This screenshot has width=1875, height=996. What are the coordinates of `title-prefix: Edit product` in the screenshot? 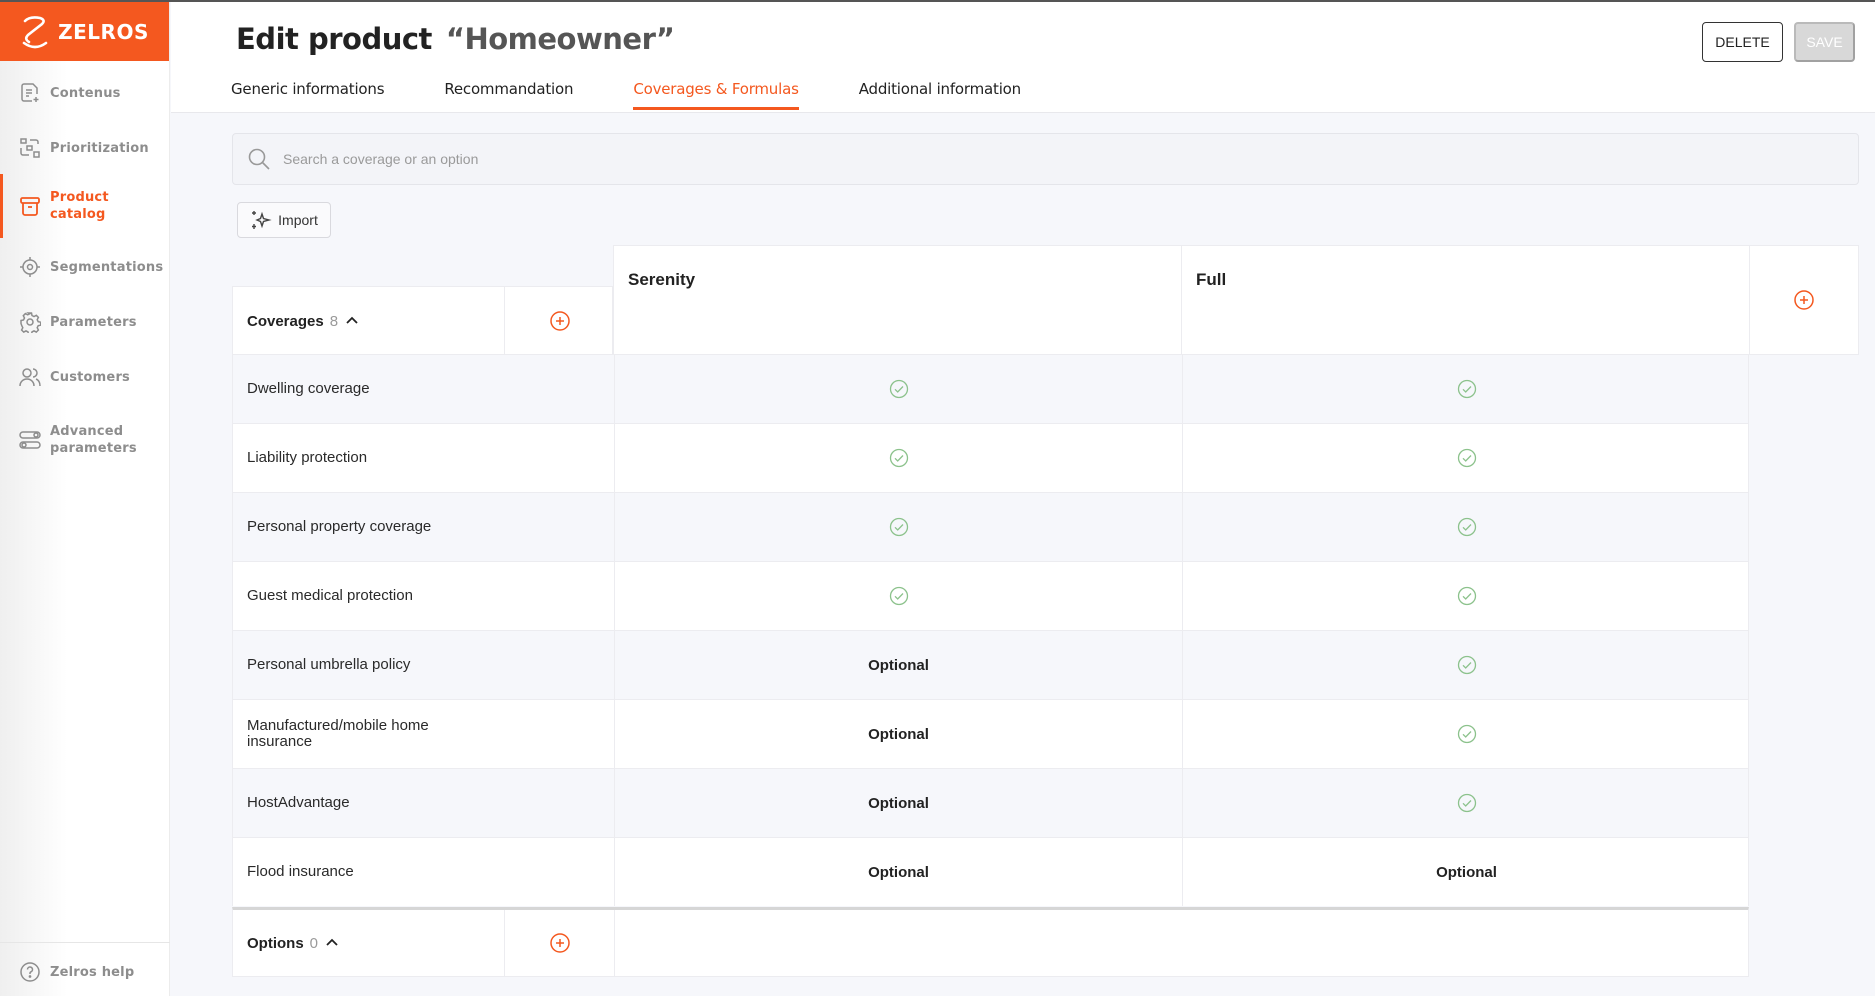 It's located at (334, 39).